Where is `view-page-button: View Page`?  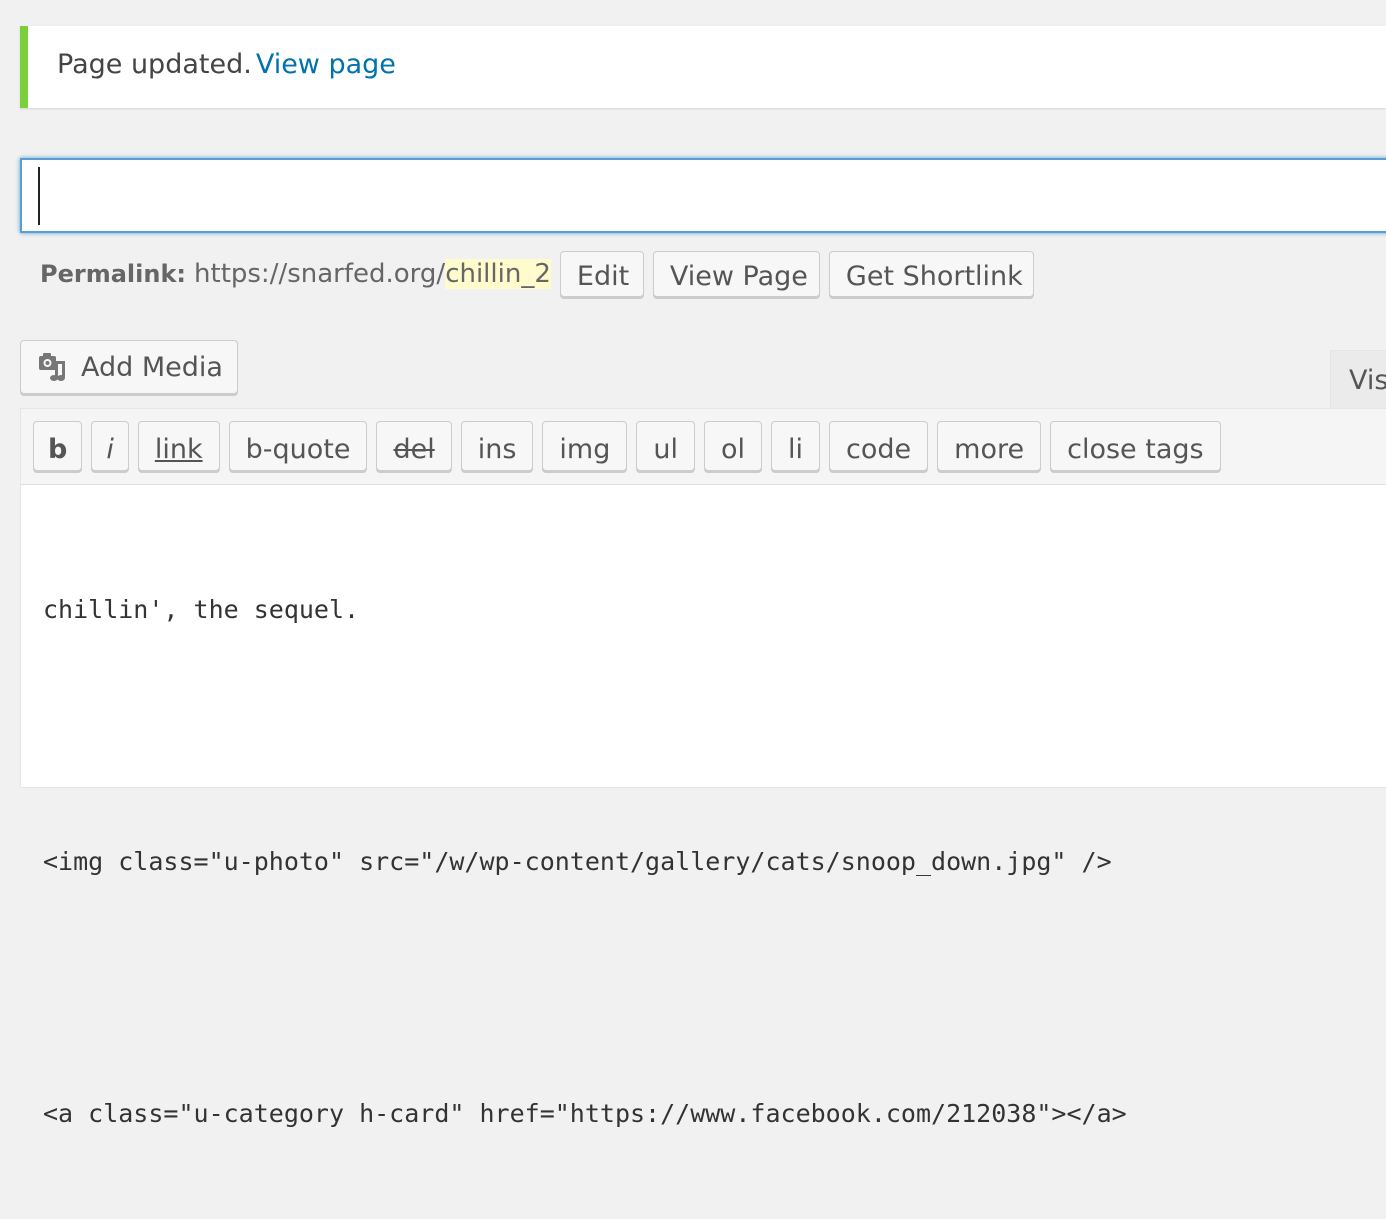 view-page-button: View Page is located at coordinates (736, 274).